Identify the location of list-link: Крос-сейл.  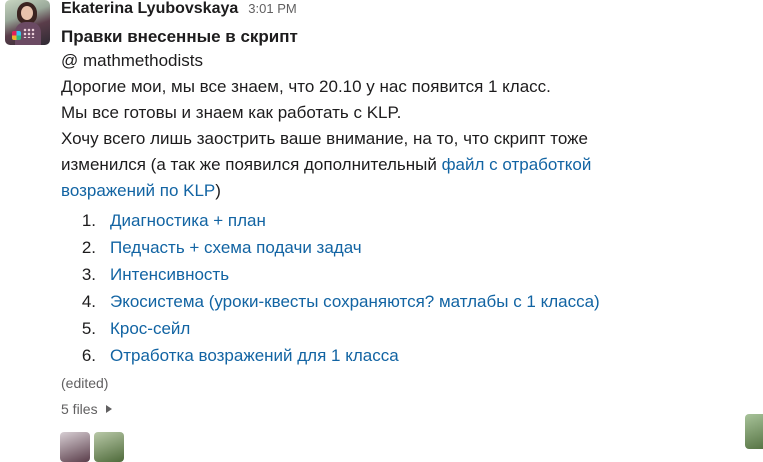
(150, 328).